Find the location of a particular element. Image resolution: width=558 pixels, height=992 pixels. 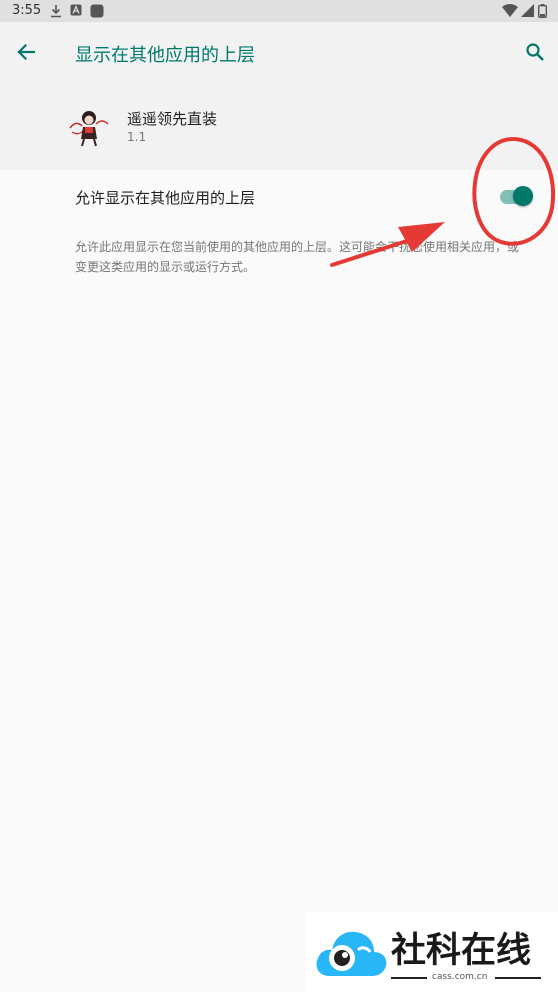

status-time: 3:55 is located at coordinates (27, 10).